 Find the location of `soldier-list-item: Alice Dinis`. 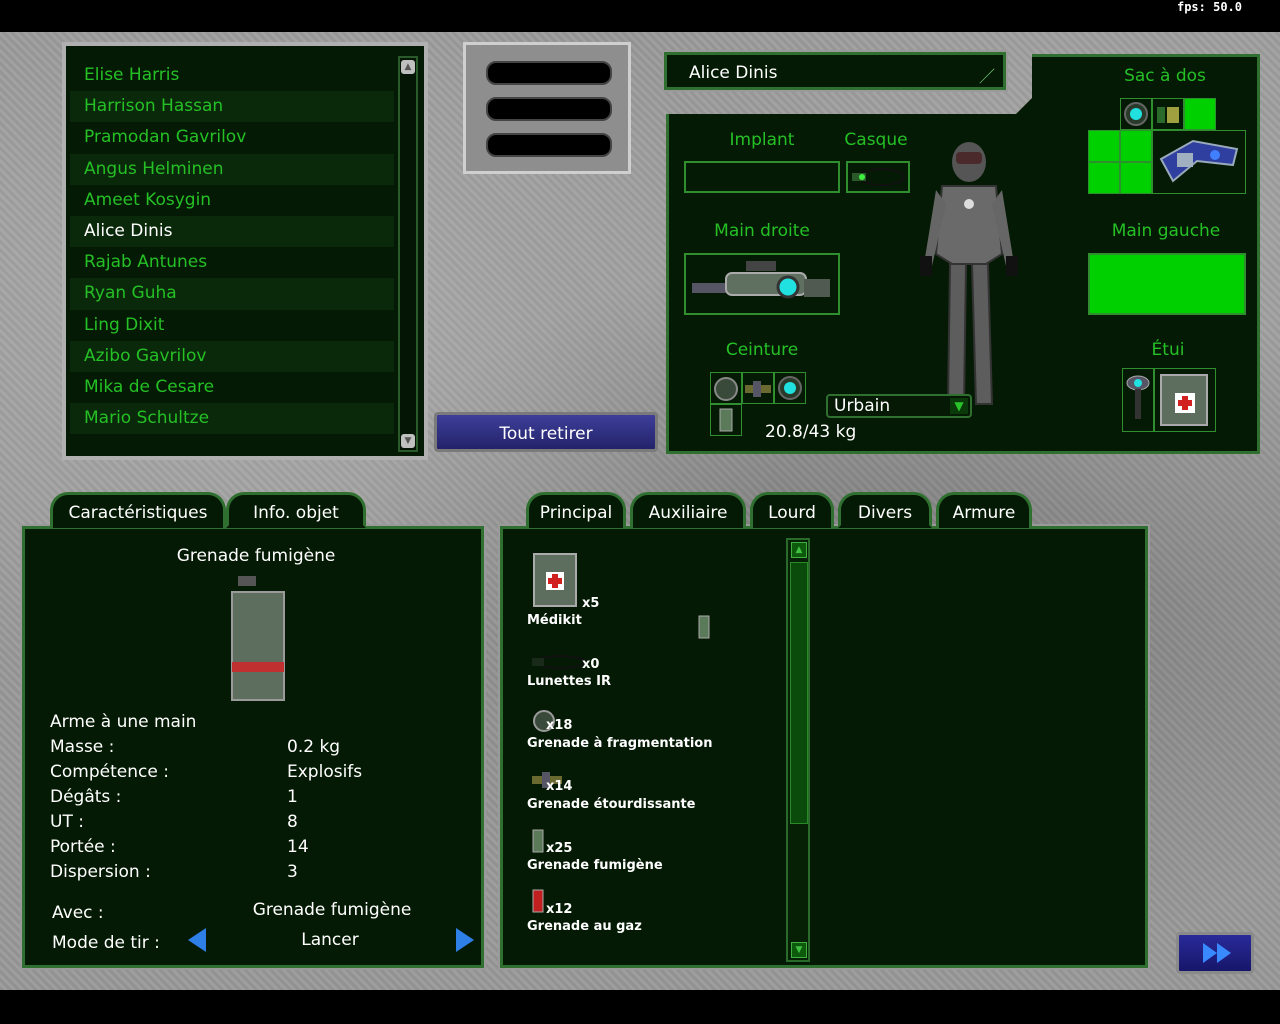

soldier-list-item: Alice Dinis is located at coordinates (232, 231).